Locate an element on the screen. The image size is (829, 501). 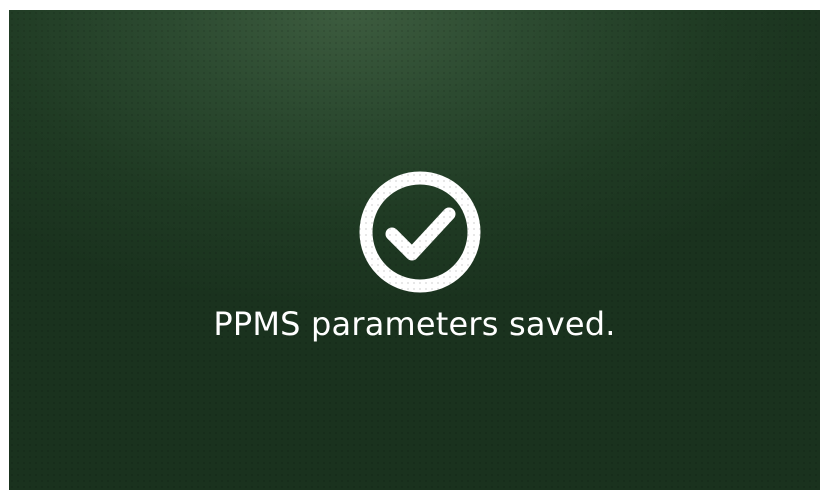
save-confirmation-message: PPMS parameters saved. is located at coordinates (414, 324).